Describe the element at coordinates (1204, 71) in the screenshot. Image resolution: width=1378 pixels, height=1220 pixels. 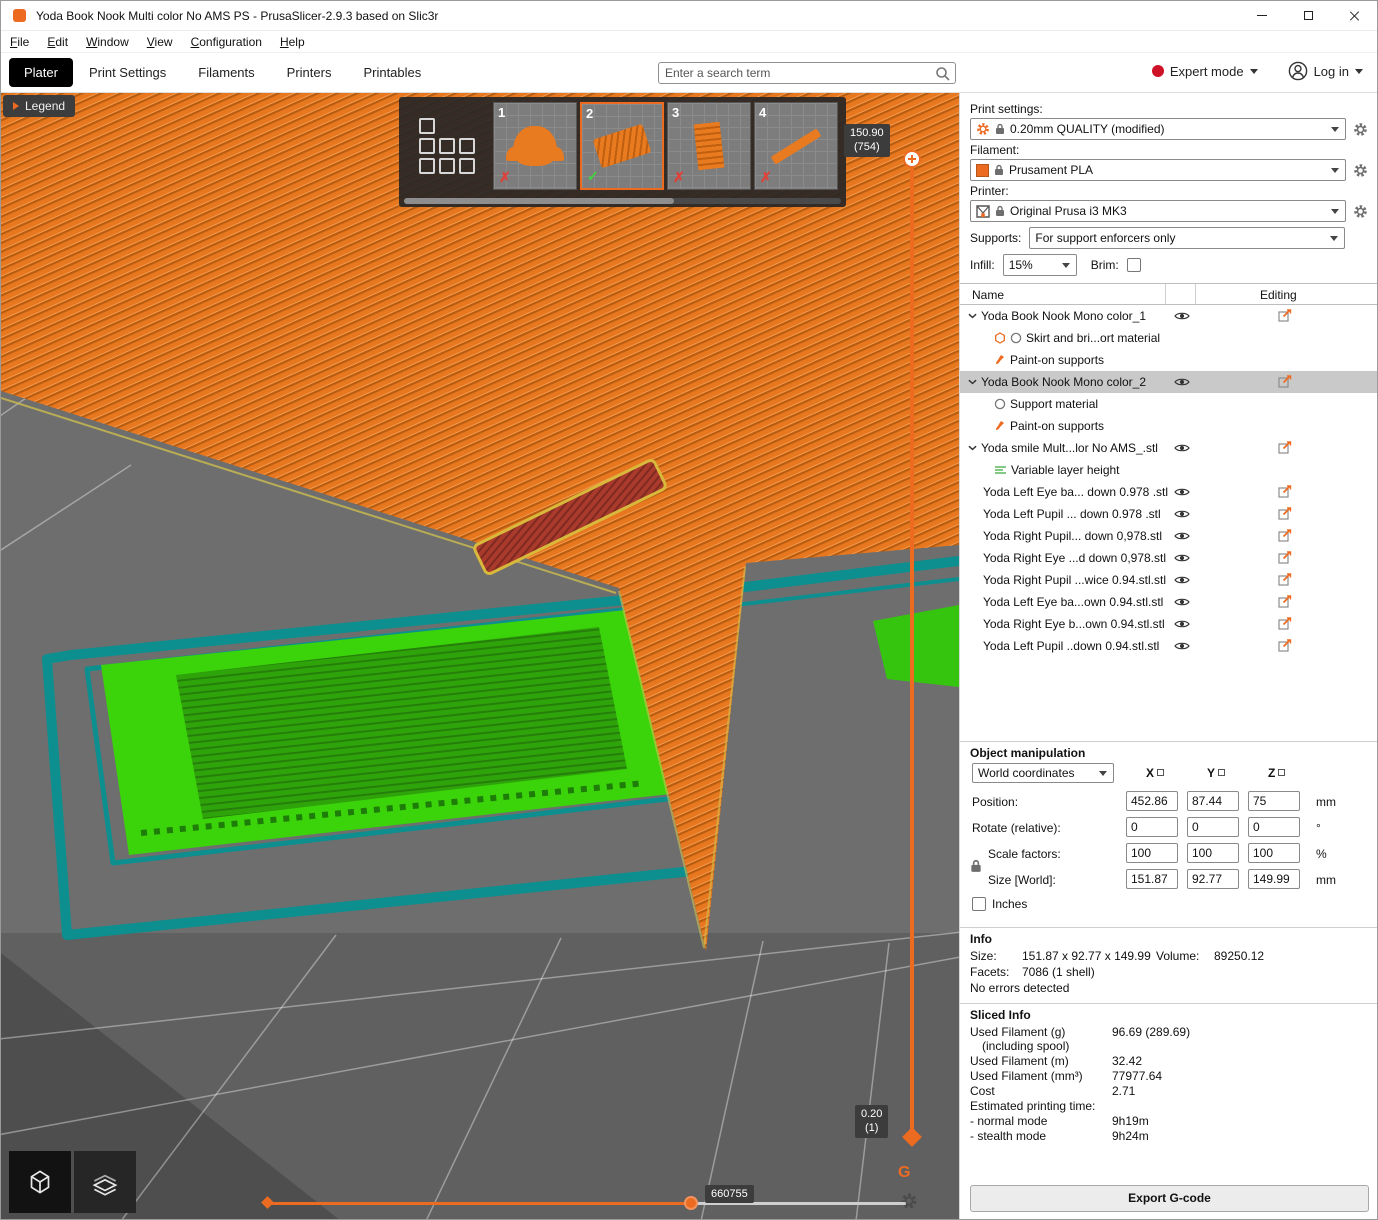
I see `mode-selector: Expert mode` at that location.